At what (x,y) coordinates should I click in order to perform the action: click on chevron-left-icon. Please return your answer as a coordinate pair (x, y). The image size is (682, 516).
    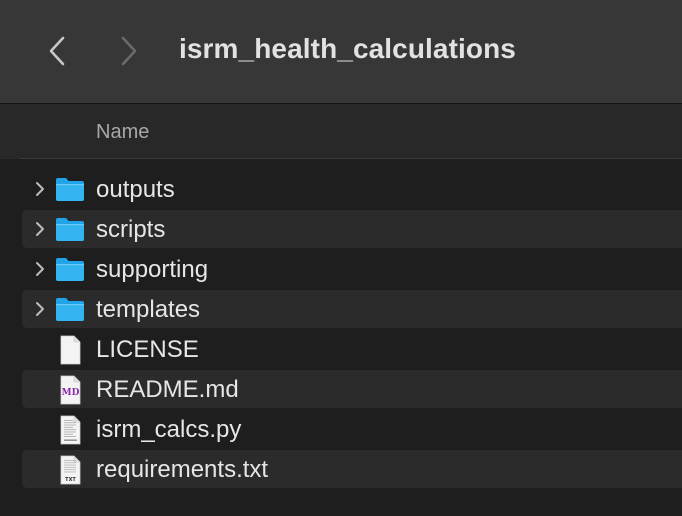
    Looking at the image, I should click on (57, 51).